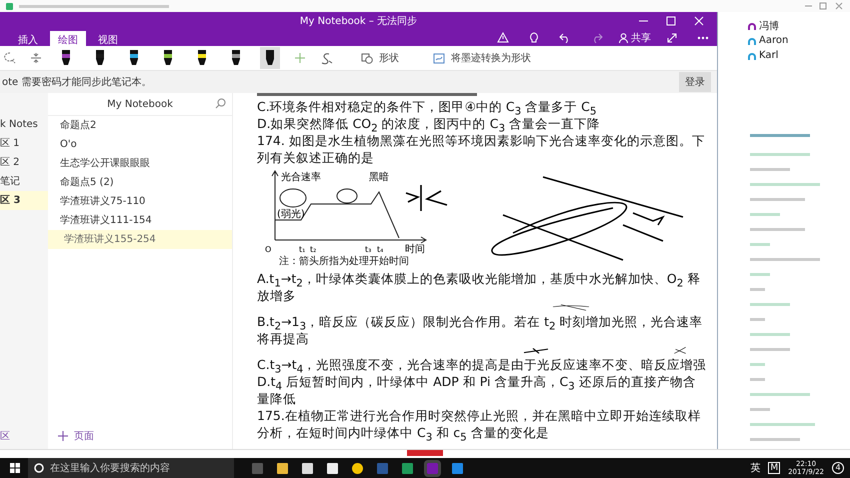 Image resolution: width=850 pixels, height=478 pixels. What do you see at coordinates (313, 249) in the screenshot?
I see `tick-label: t₂` at bounding box center [313, 249].